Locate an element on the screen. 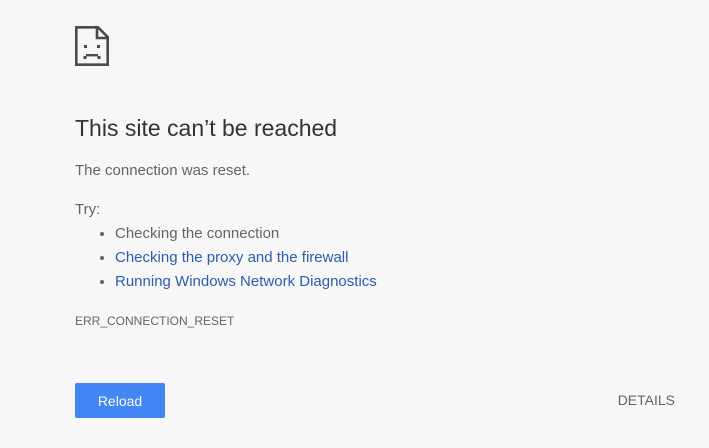 The image size is (709, 448). error-summary: The connection was reset. is located at coordinates (163, 170).